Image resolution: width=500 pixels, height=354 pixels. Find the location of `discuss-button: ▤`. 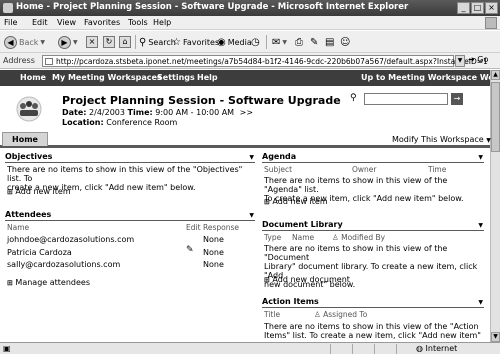

discuss-button: ▤ is located at coordinates (329, 42).